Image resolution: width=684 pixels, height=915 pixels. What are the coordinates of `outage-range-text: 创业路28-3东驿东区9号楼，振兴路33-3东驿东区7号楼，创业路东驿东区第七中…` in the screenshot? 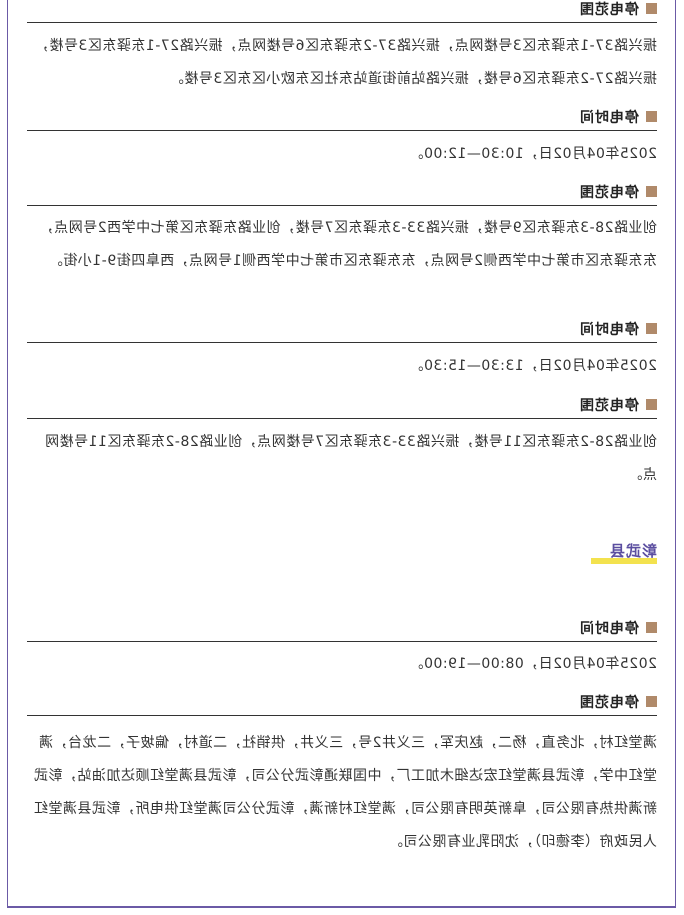 It's located at (348, 244).